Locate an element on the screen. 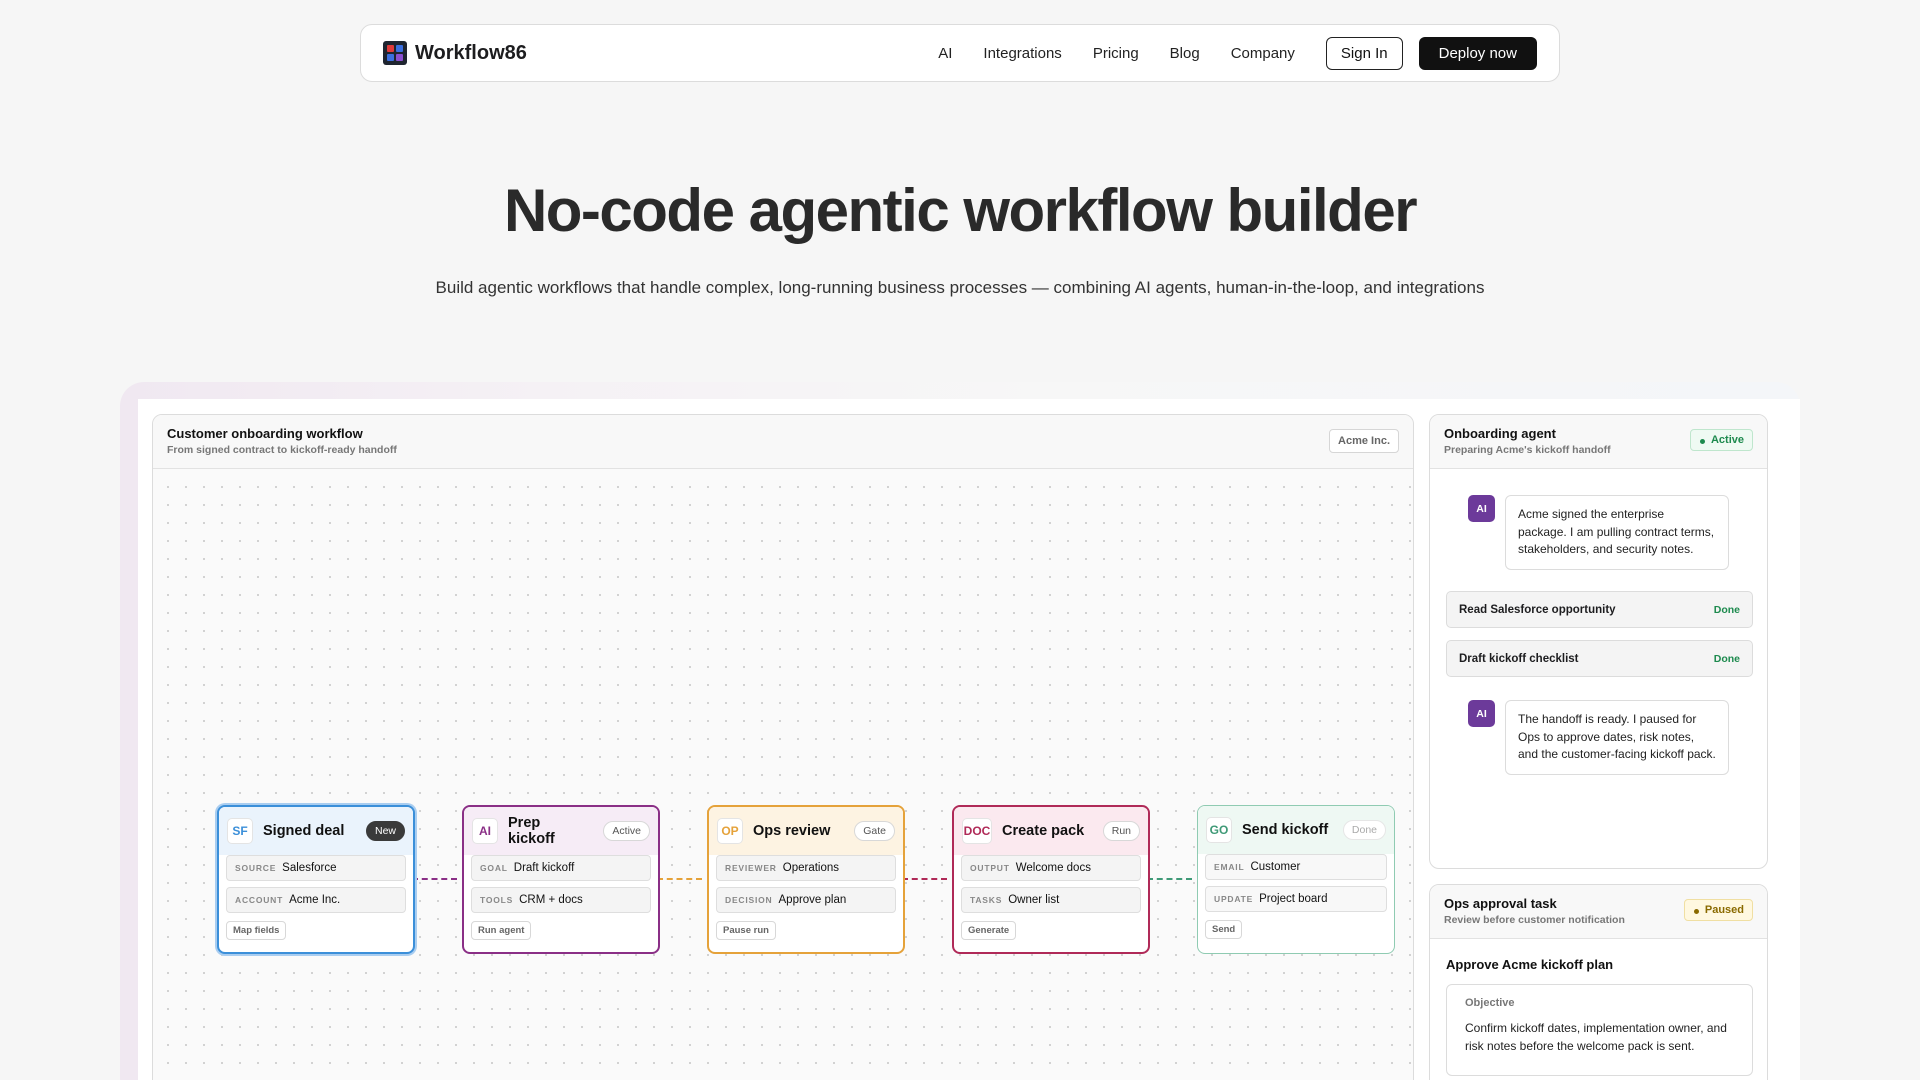 The height and width of the screenshot is (1080, 1920). node-status-badge: Done is located at coordinates (1364, 830).